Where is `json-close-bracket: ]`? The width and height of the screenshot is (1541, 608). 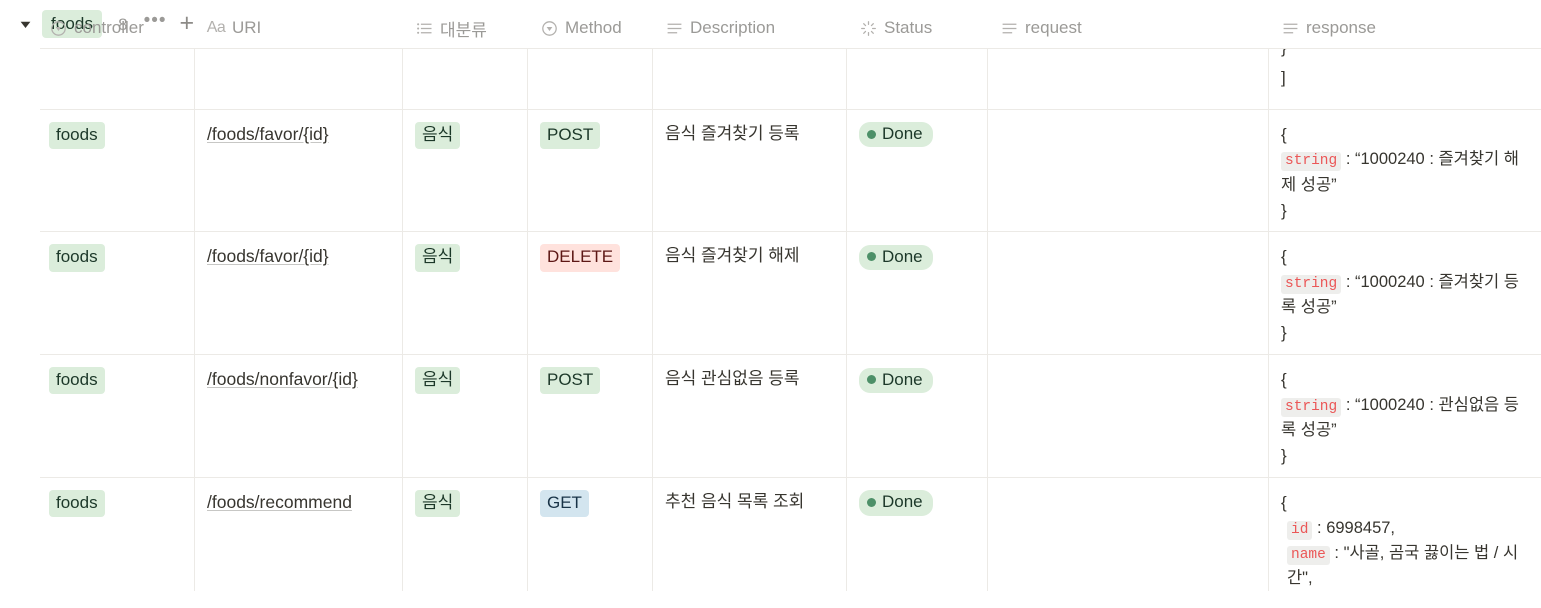 json-close-bracket: ] is located at coordinates (1283, 77).